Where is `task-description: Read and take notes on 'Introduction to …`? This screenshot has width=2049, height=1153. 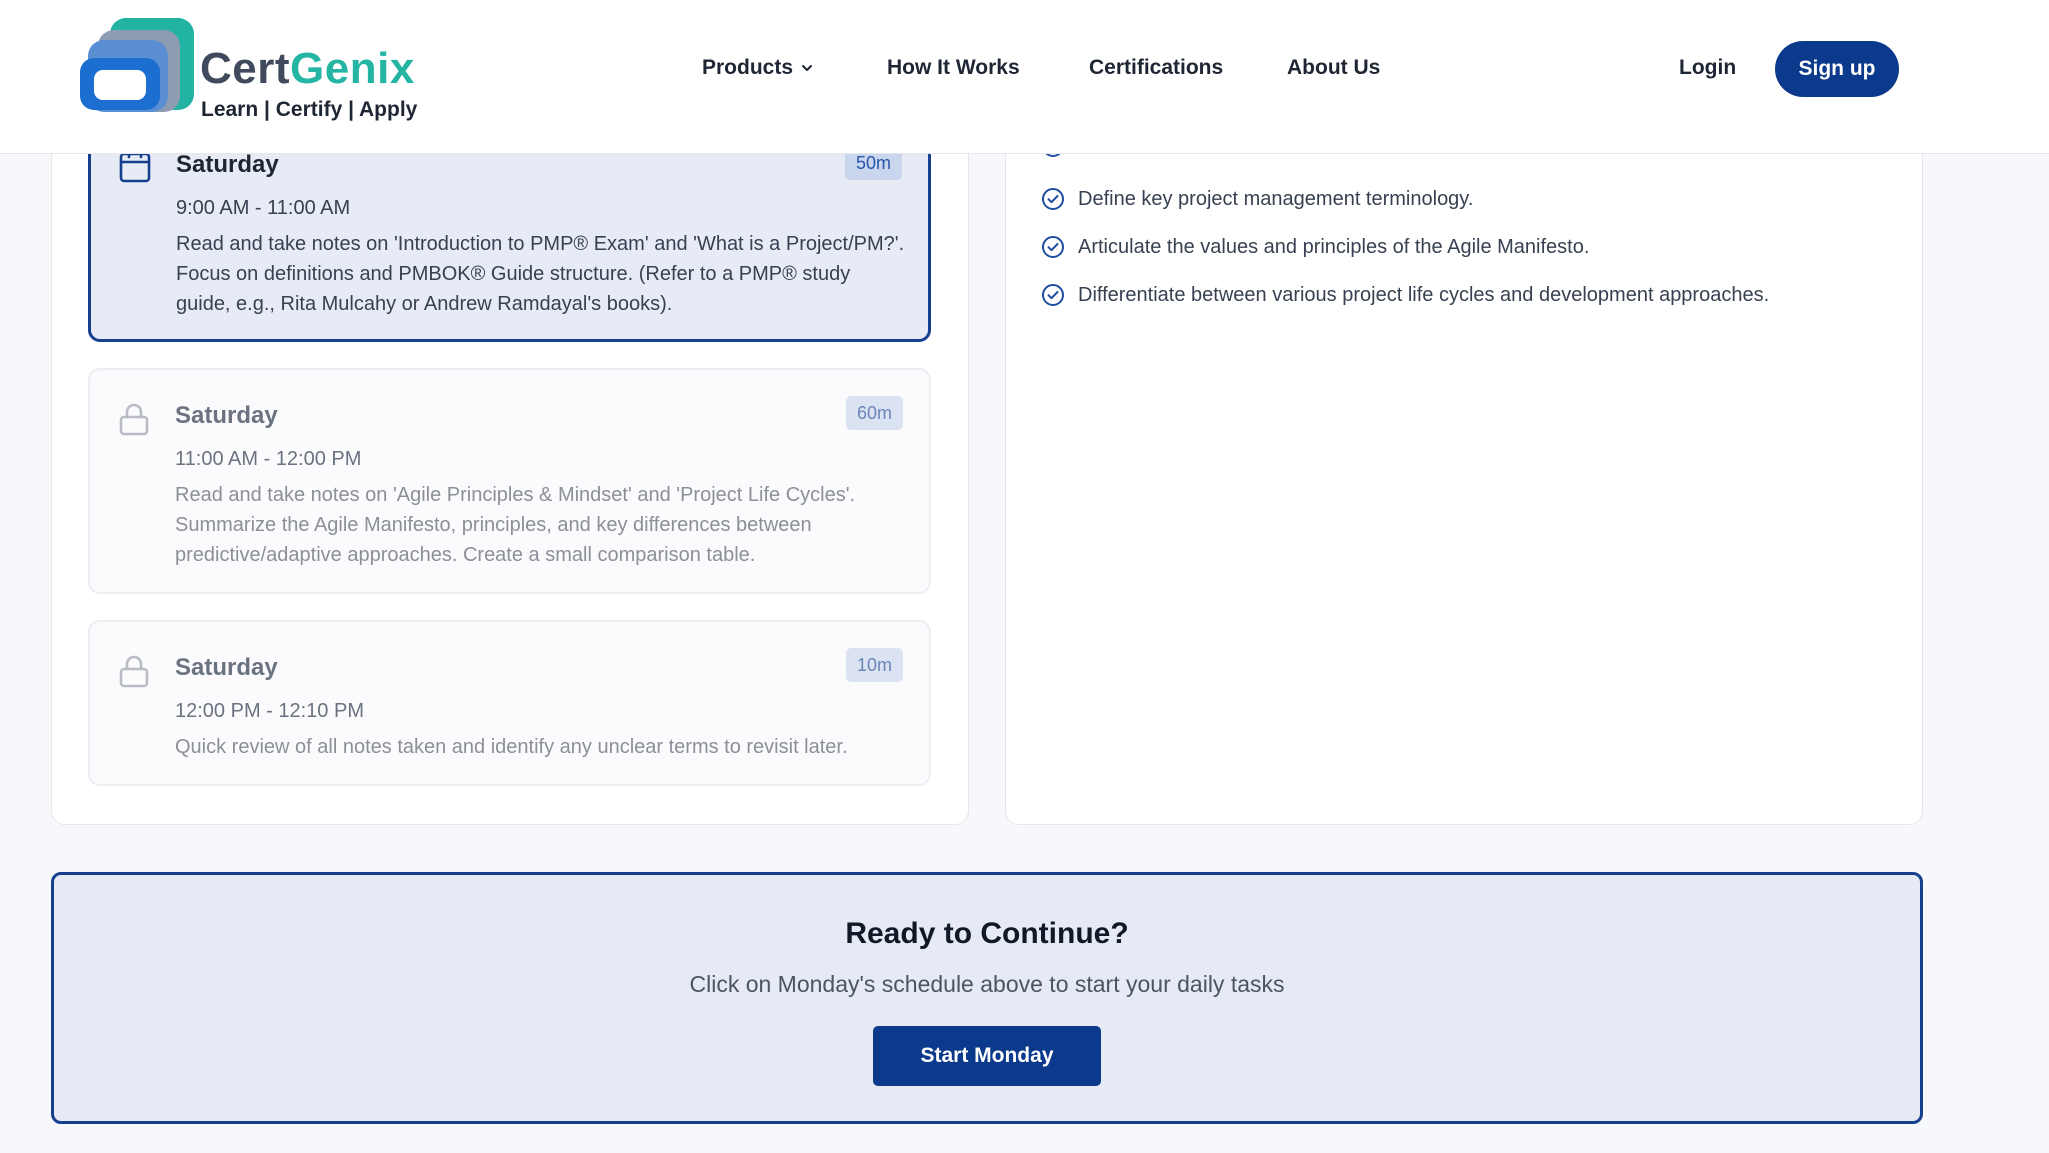
task-description: Read and take notes on 'Introduction to … is located at coordinates (540, 274).